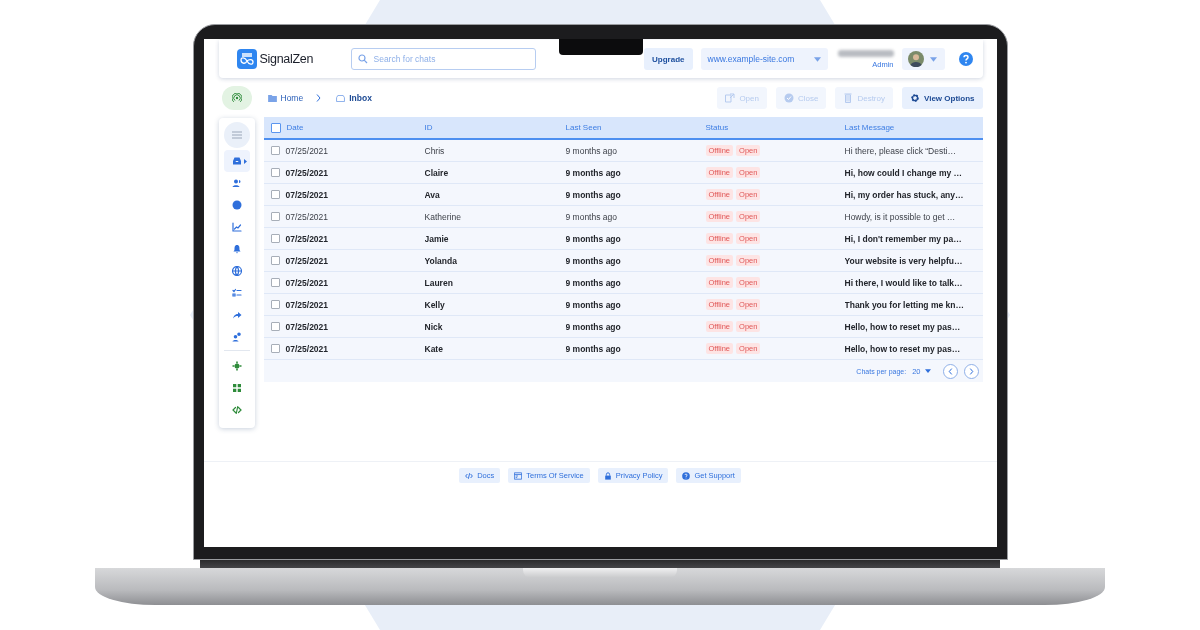 This screenshot has width=1200, height=630. I want to click on previous-page-button, so click(950, 371).